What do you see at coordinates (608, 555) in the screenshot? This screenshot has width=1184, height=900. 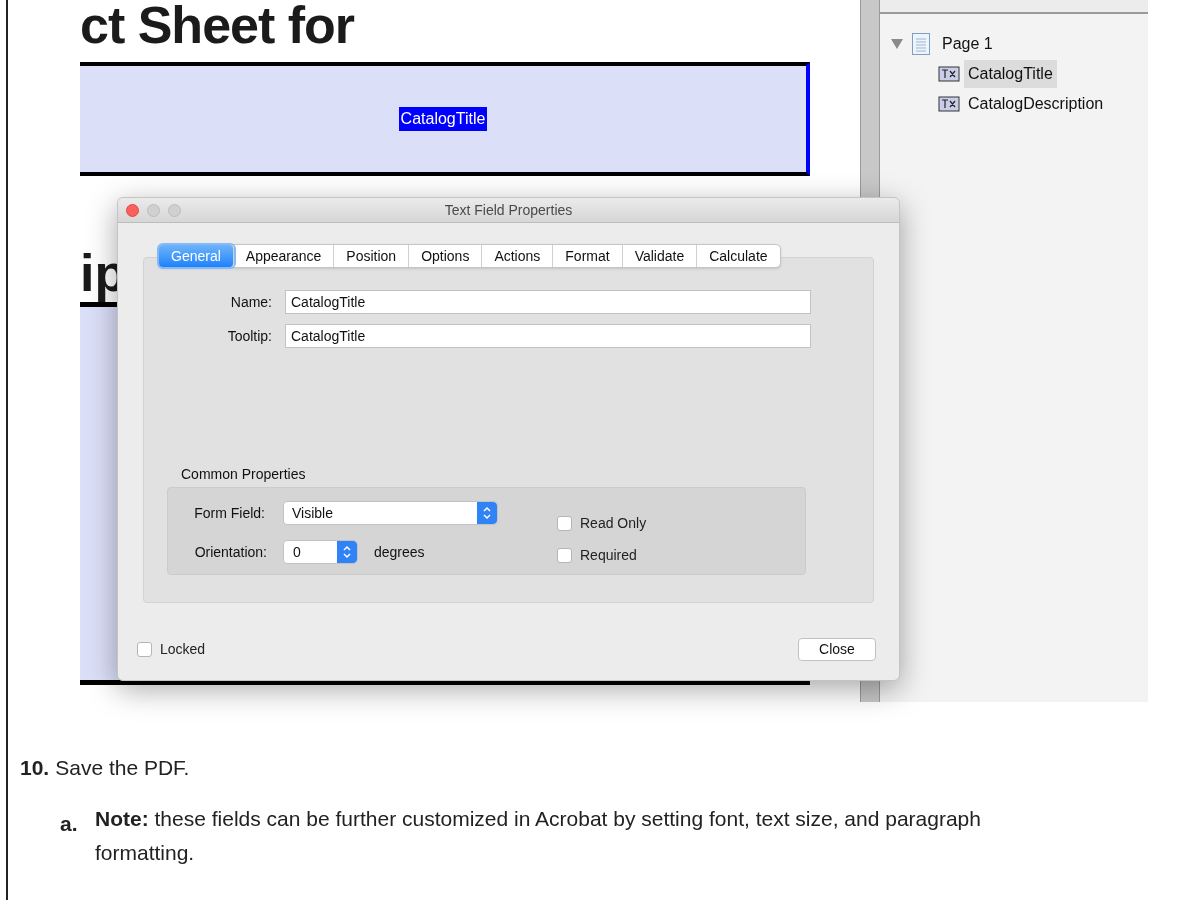 I see `checkbox-label: Required` at bounding box center [608, 555].